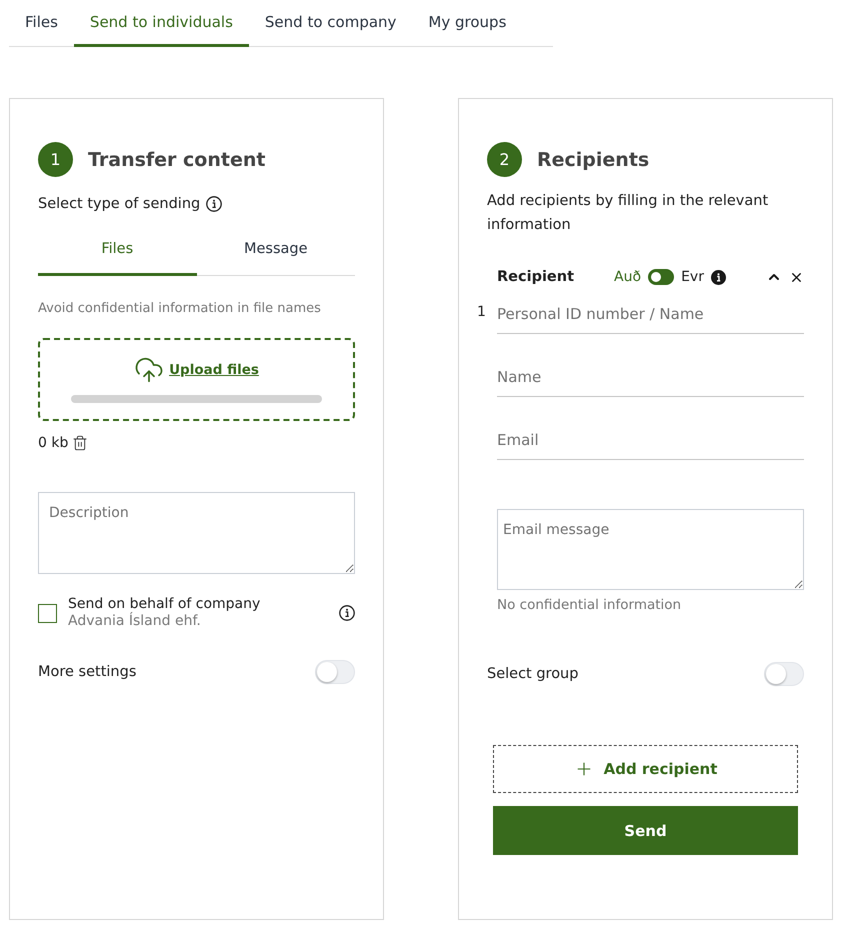 The image size is (841, 929). I want to click on hint-text: No confidential information, so click(589, 605).